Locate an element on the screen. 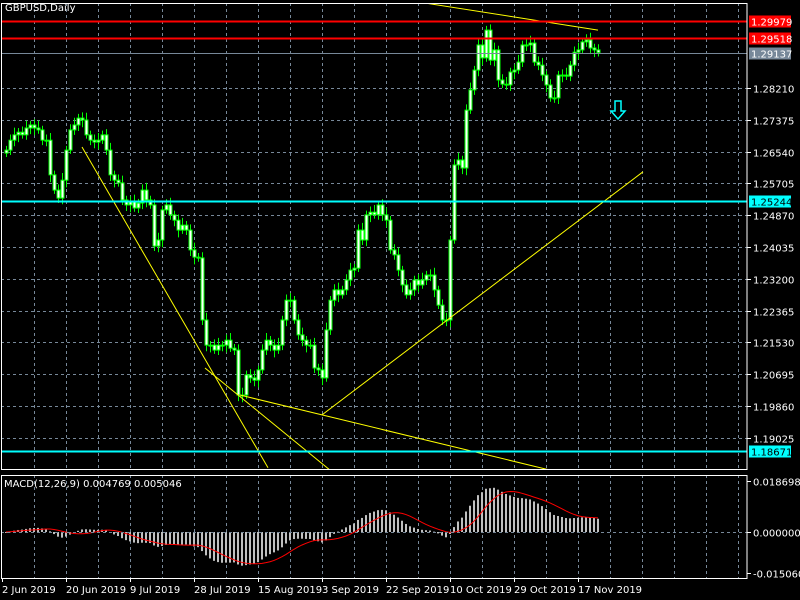 The width and height of the screenshot is (800, 600). support-line-2-label: 1.18671 is located at coordinates (771, 453).